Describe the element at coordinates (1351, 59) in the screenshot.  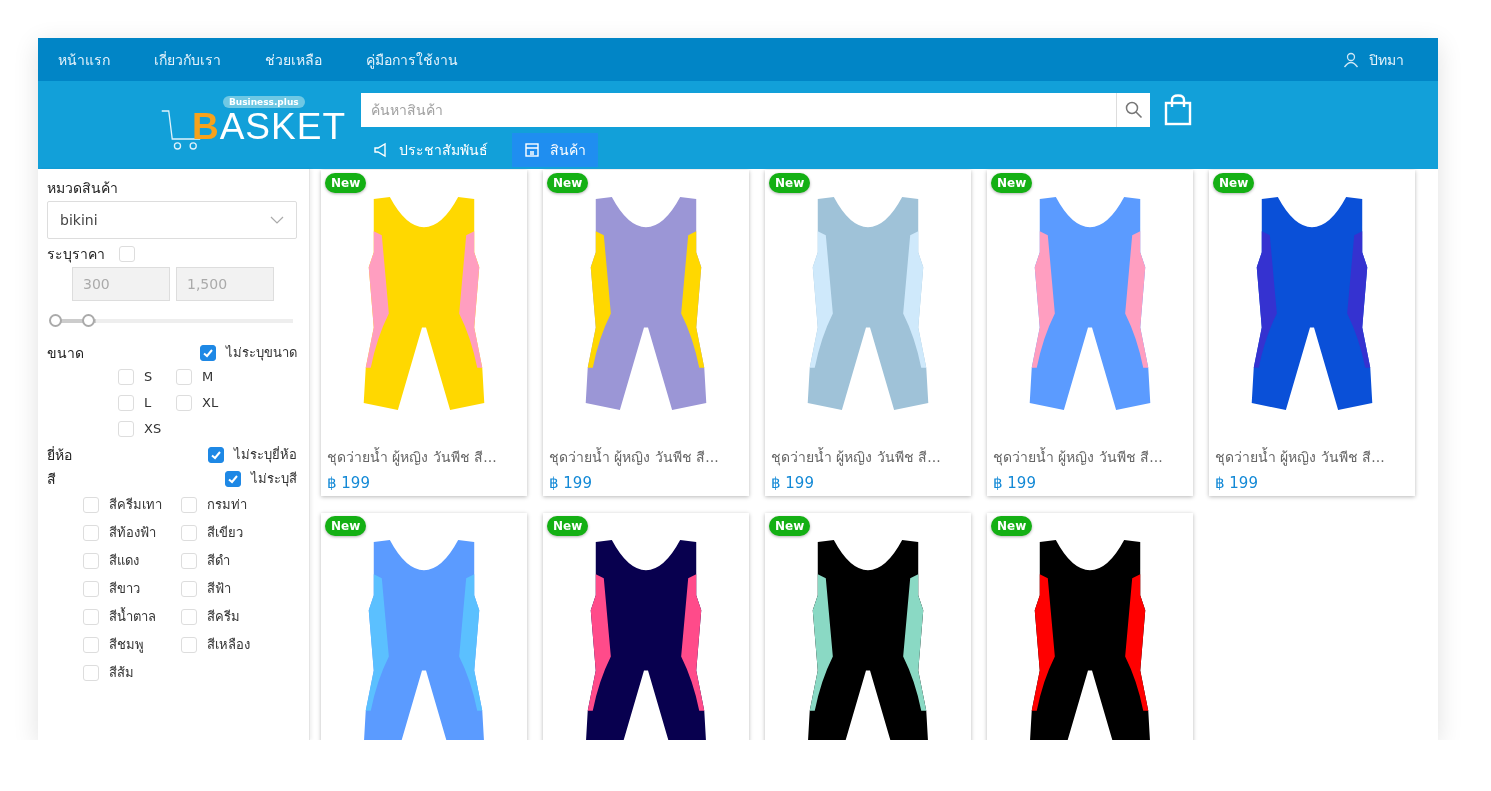
I see `user-icon` at that location.